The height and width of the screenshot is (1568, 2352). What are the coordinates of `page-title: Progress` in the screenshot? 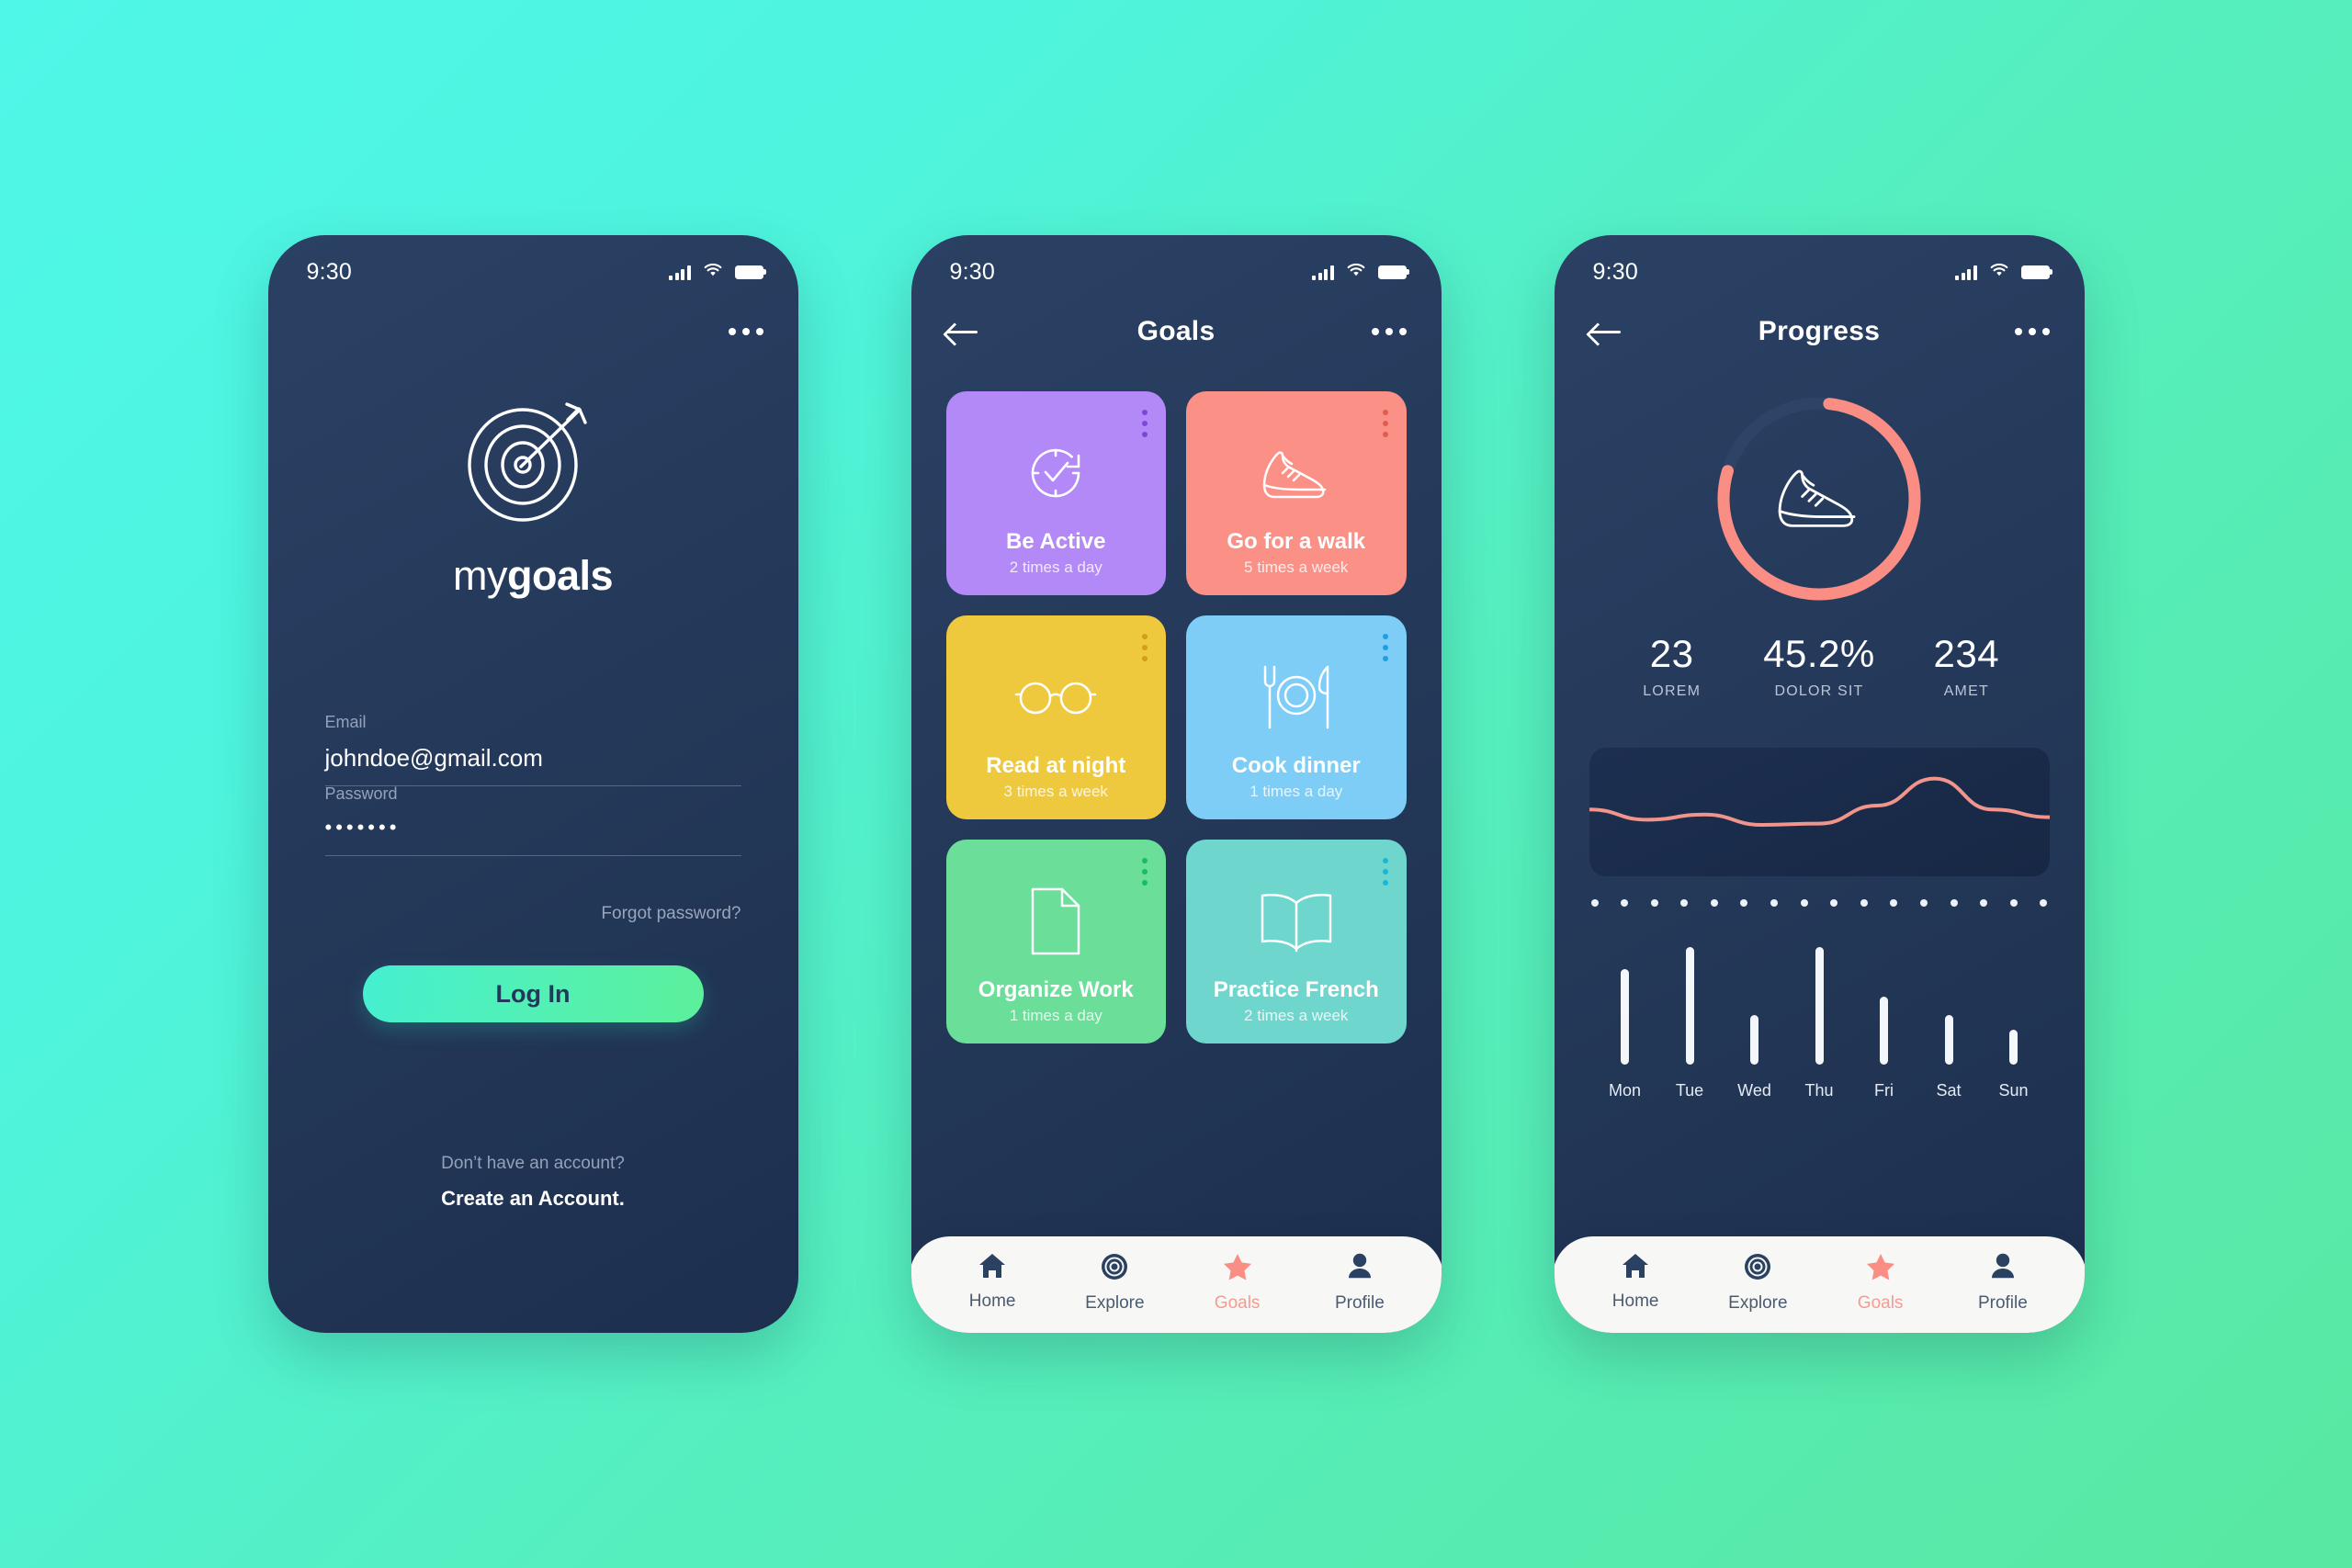 It's located at (1819, 331).